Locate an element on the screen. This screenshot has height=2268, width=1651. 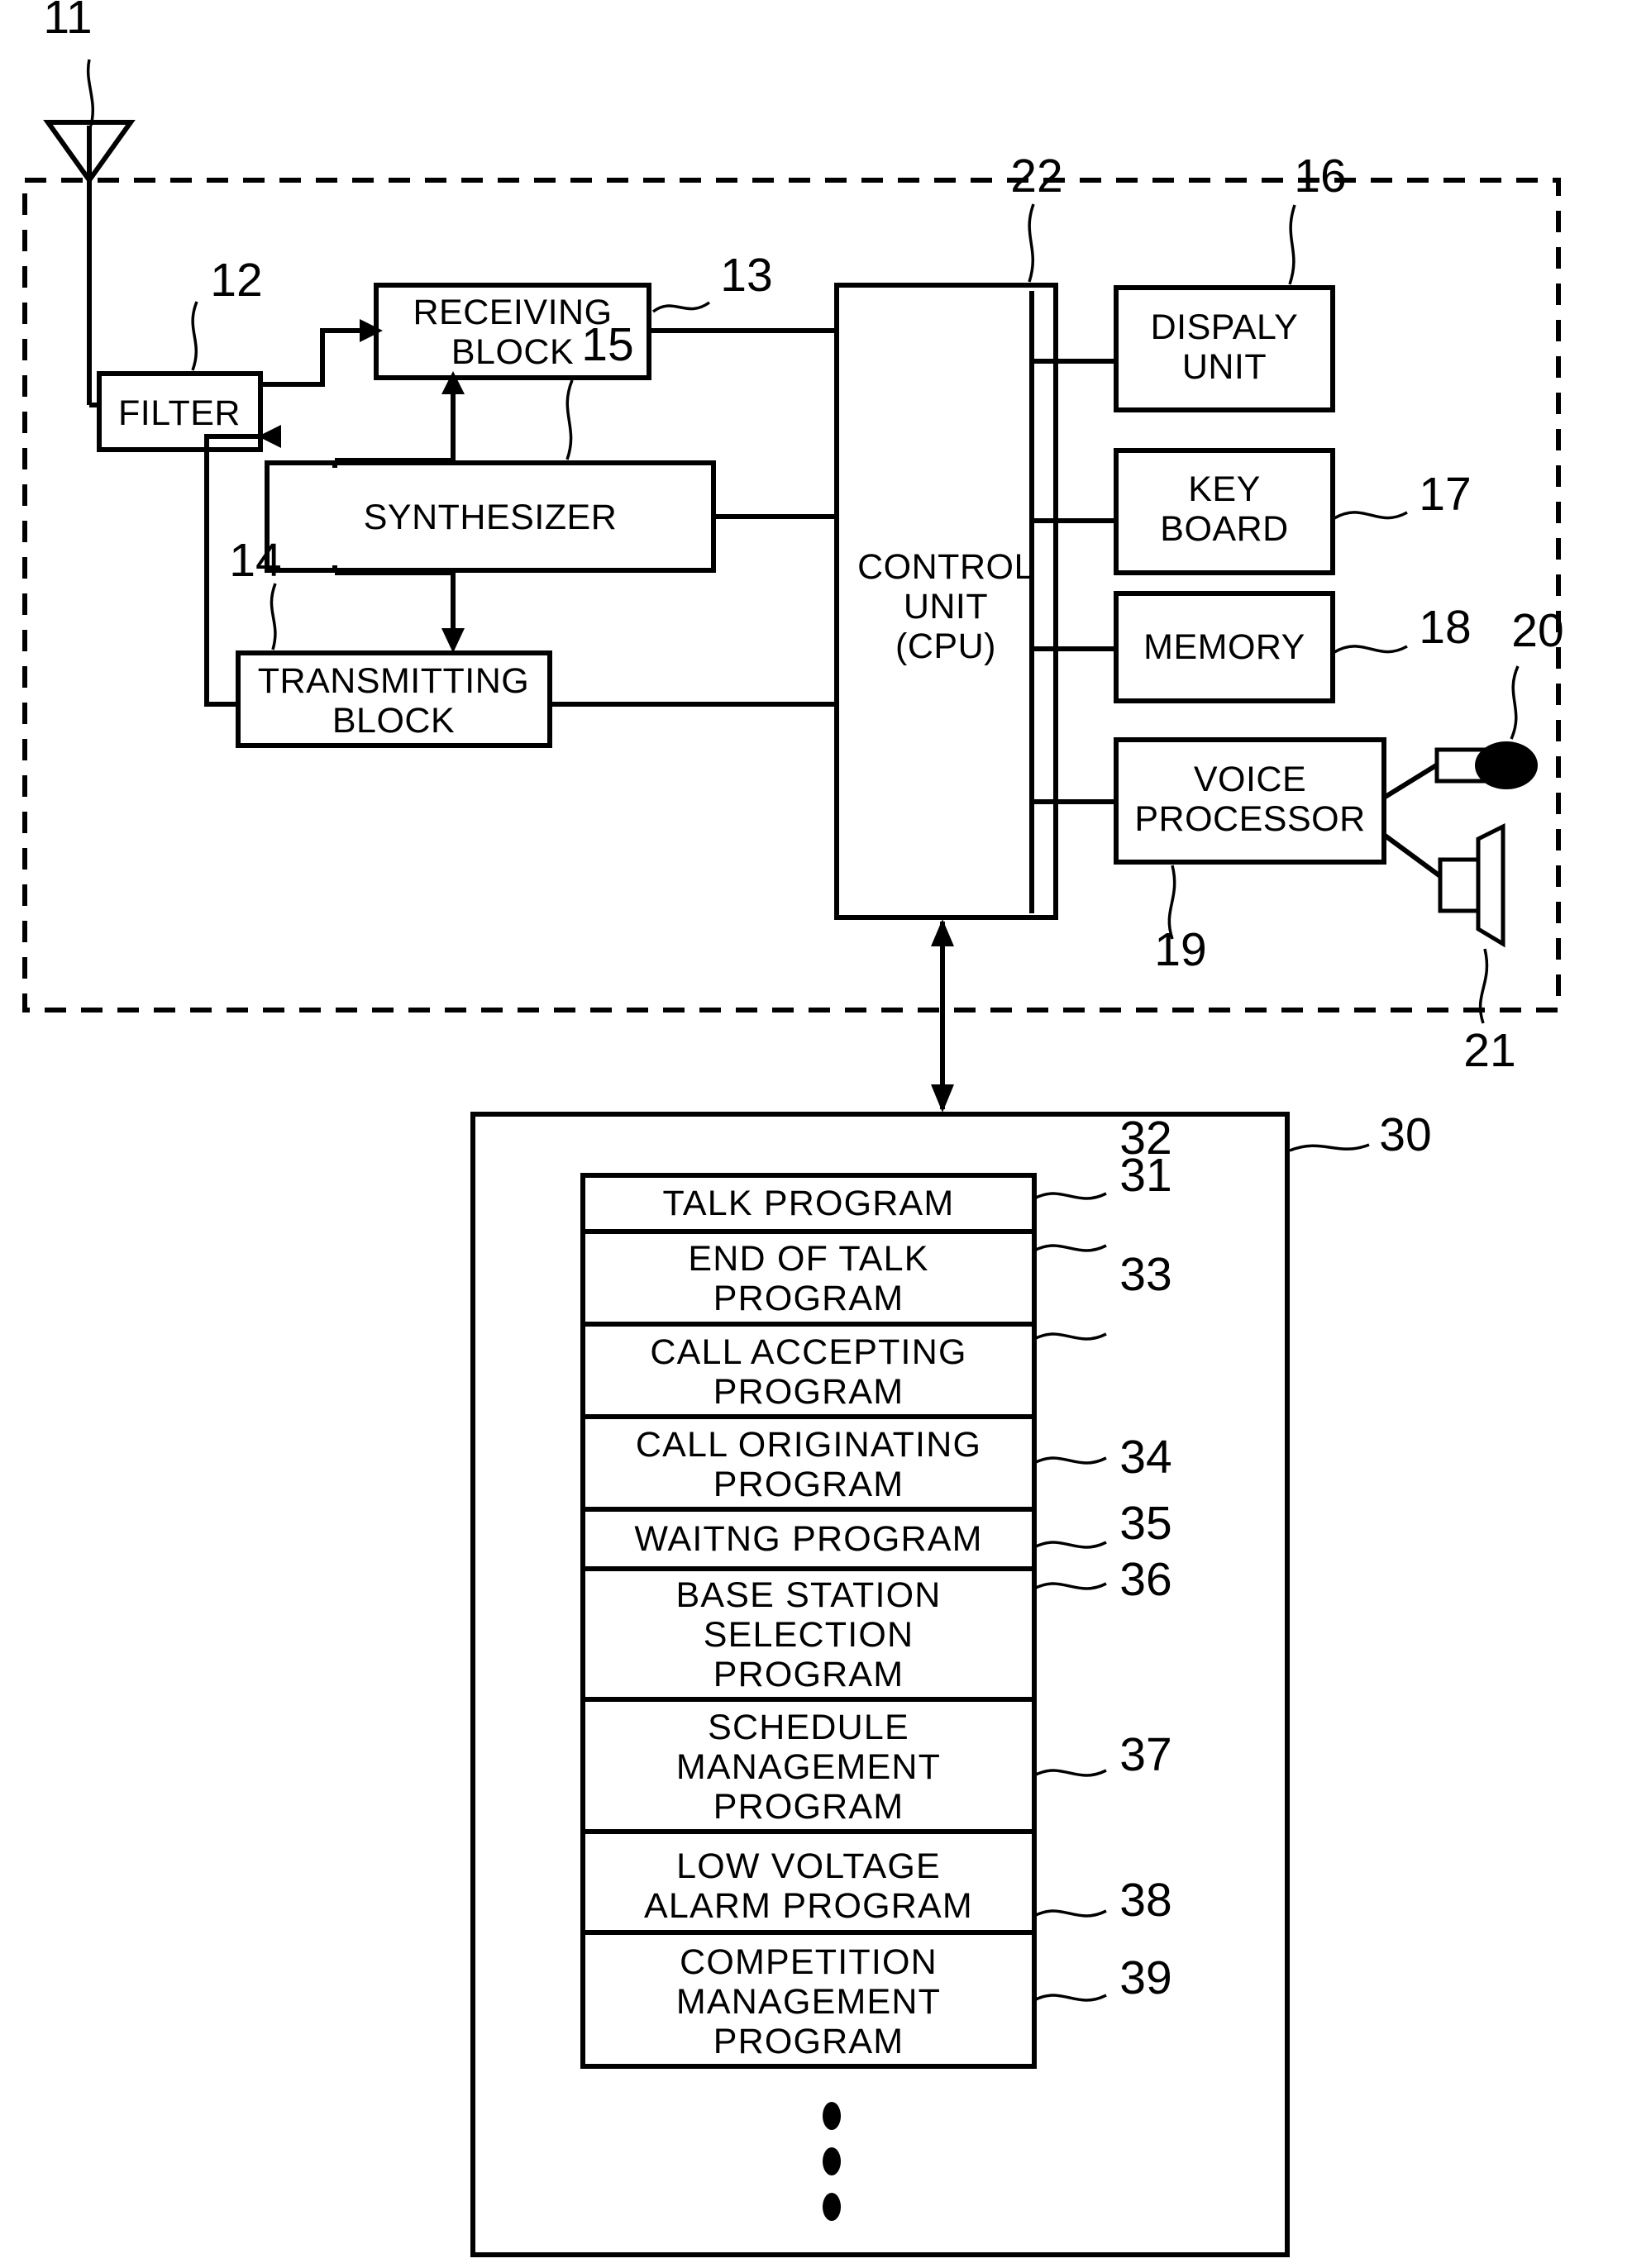
program-label: COMPETITION is located at coordinates (809, 1962).